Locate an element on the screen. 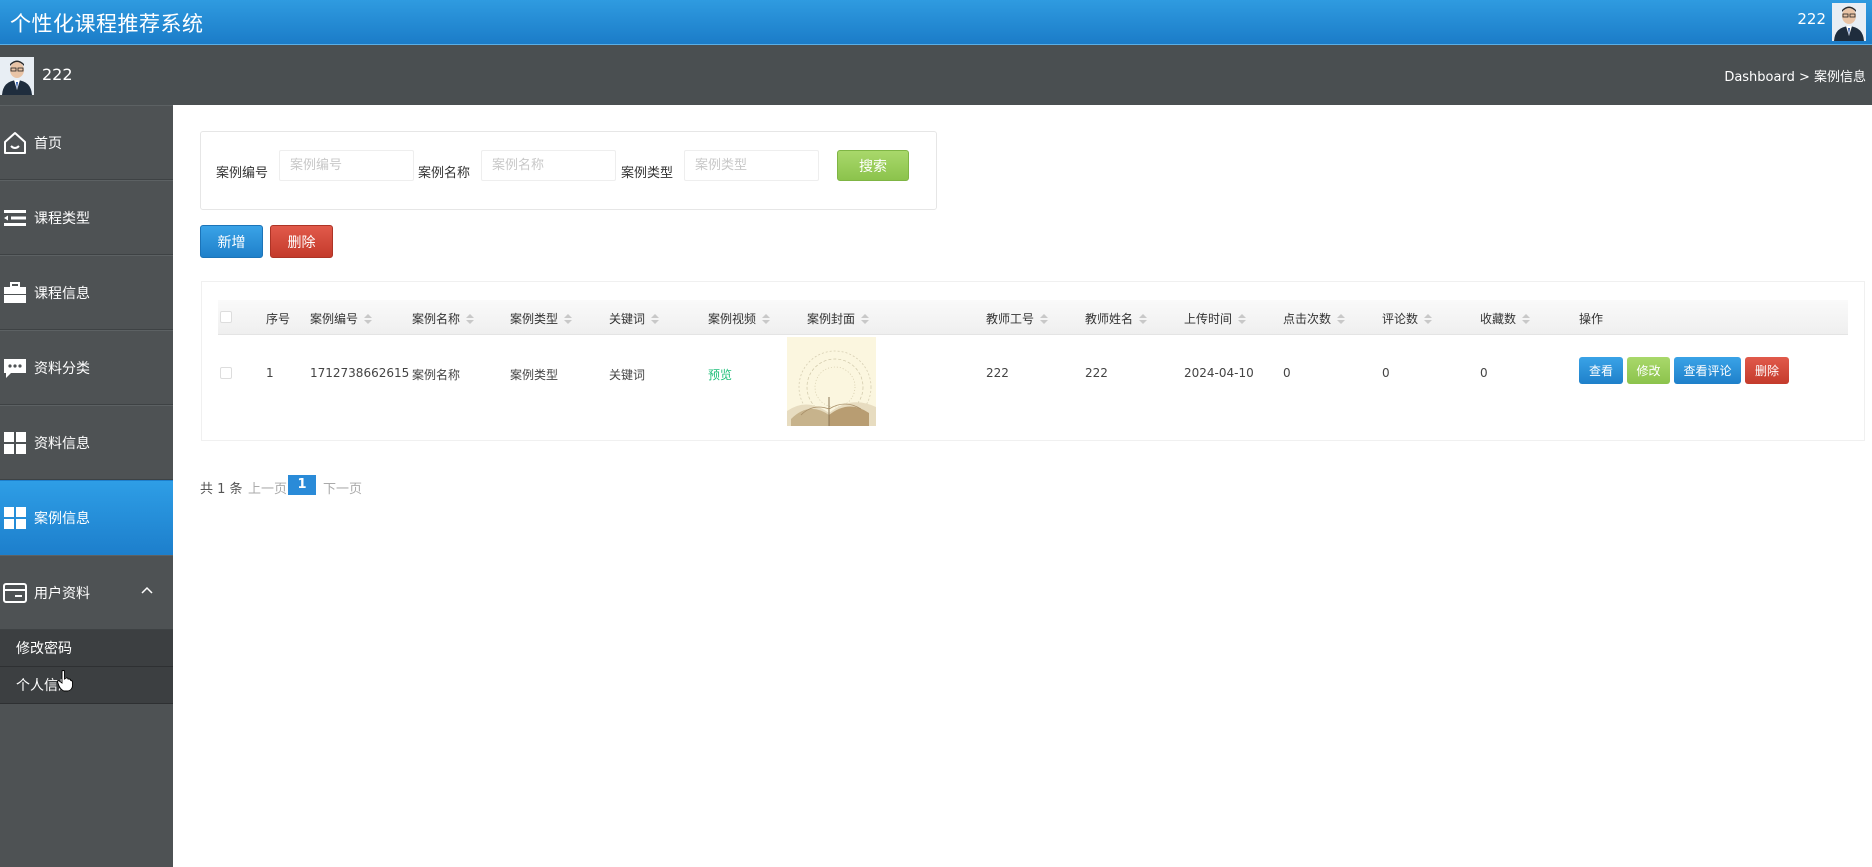  list-icon is located at coordinates (15, 218).